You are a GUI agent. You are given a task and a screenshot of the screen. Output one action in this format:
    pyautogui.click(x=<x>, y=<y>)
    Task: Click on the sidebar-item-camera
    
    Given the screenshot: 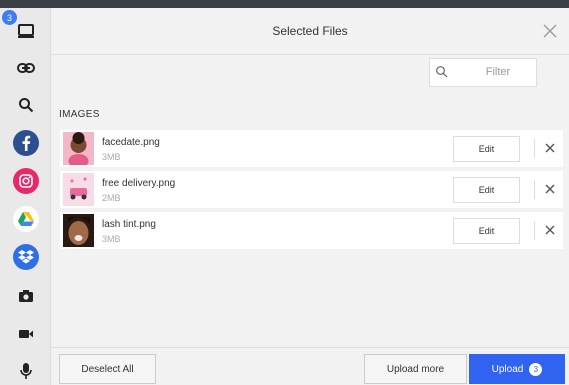 What is the action you would take?
    pyautogui.click(x=26, y=296)
    